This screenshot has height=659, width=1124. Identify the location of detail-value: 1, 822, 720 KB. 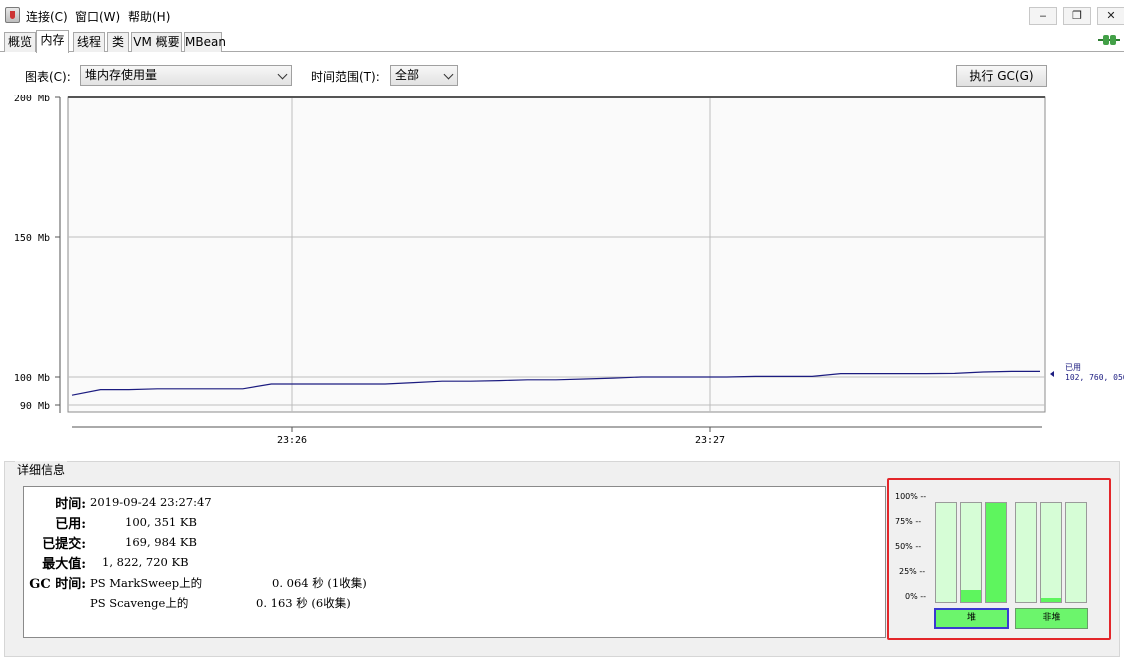
(145, 562).